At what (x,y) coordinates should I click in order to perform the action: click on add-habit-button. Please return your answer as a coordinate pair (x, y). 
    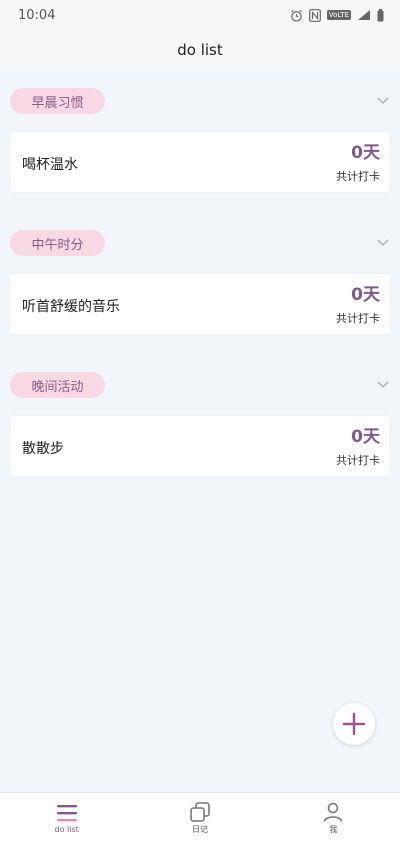
    Looking at the image, I should click on (354, 724).